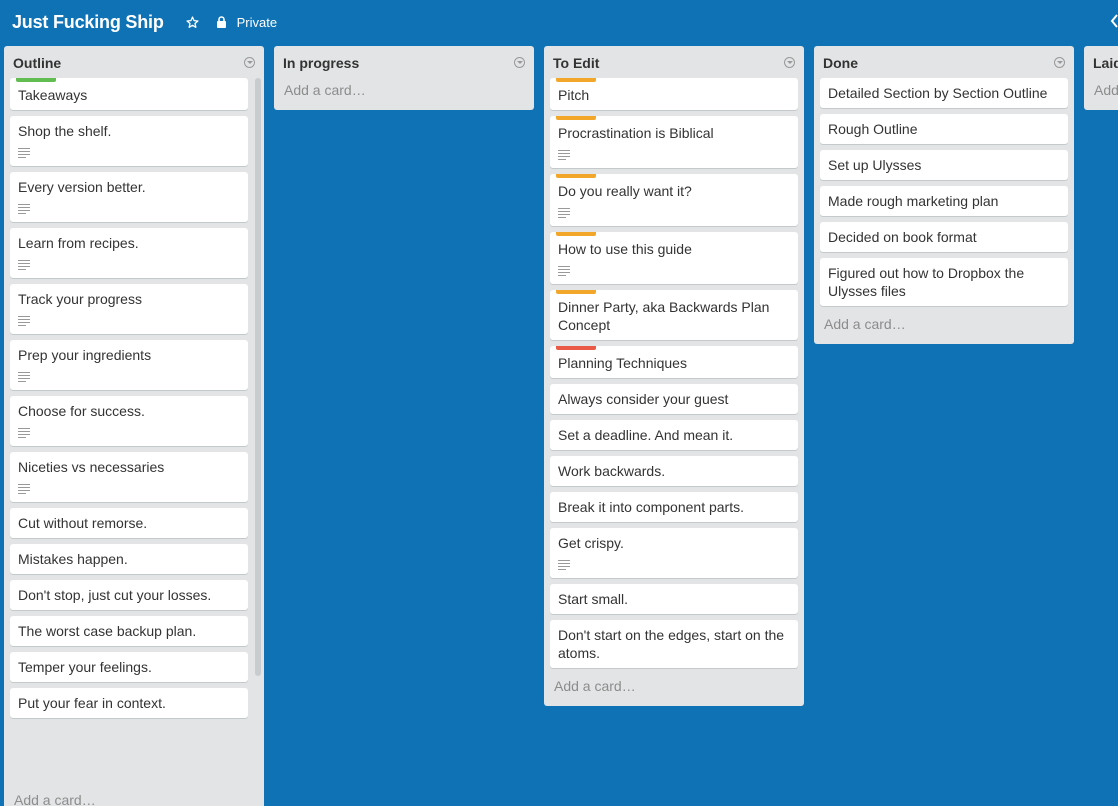 This screenshot has width=1118, height=806. Describe the element at coordinates (81, 411) in the screenshot. I see `card-title: Choose for success.` at that location.